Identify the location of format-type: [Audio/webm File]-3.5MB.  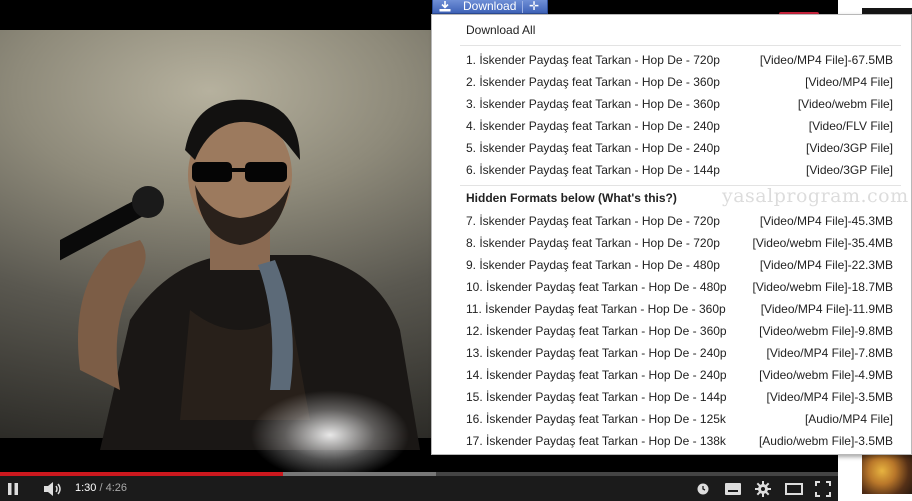
(825, 441).